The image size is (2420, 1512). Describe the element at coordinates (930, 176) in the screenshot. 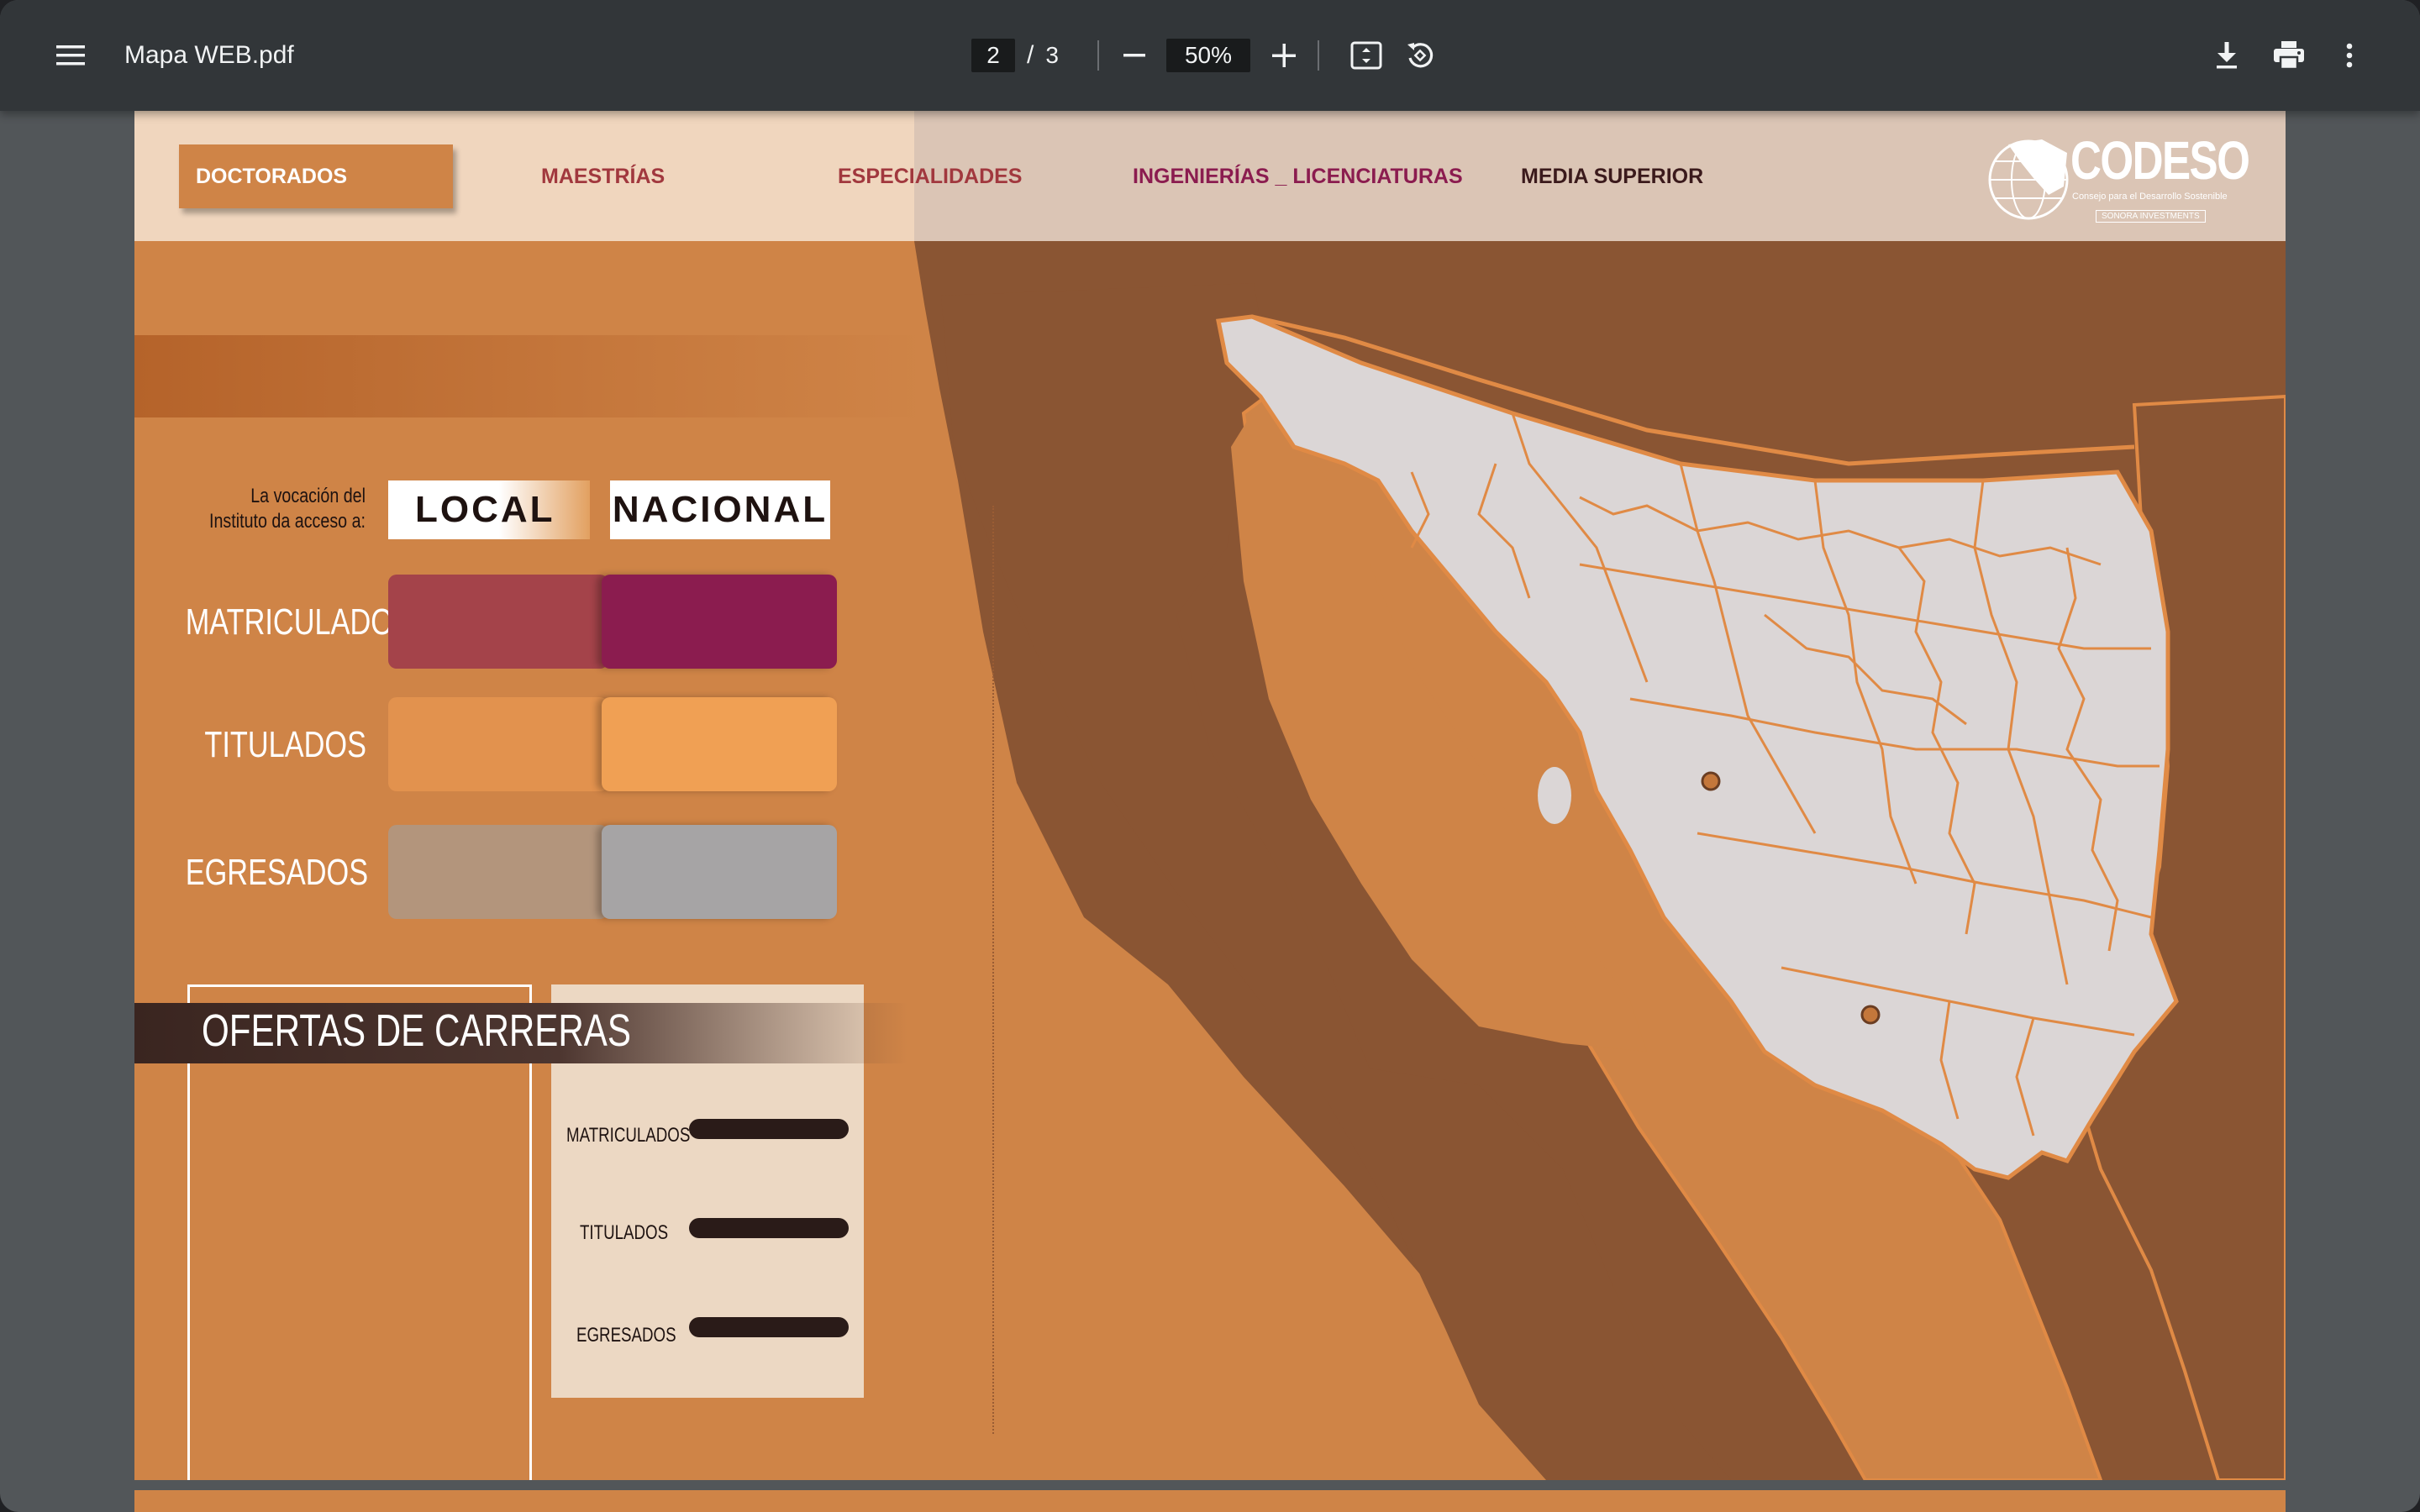

I see `tab-especialidades: ESPECIALIDADES` at that location.